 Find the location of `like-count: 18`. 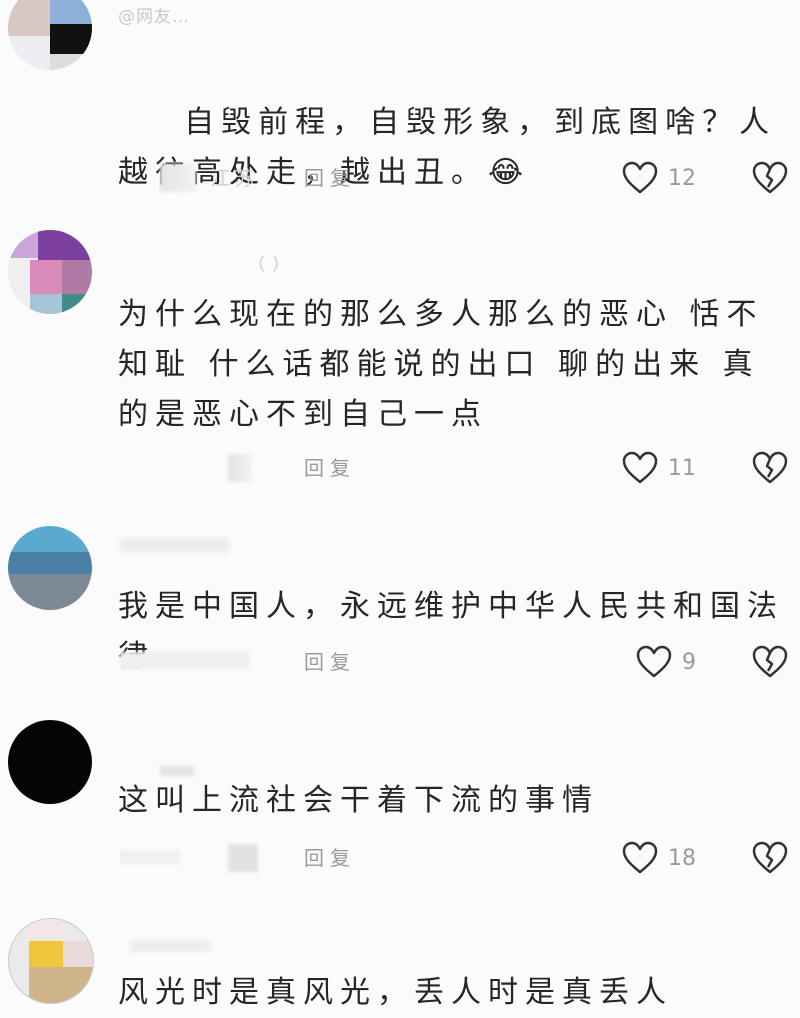

like-count: 18 is located at coordinates (682, 858).